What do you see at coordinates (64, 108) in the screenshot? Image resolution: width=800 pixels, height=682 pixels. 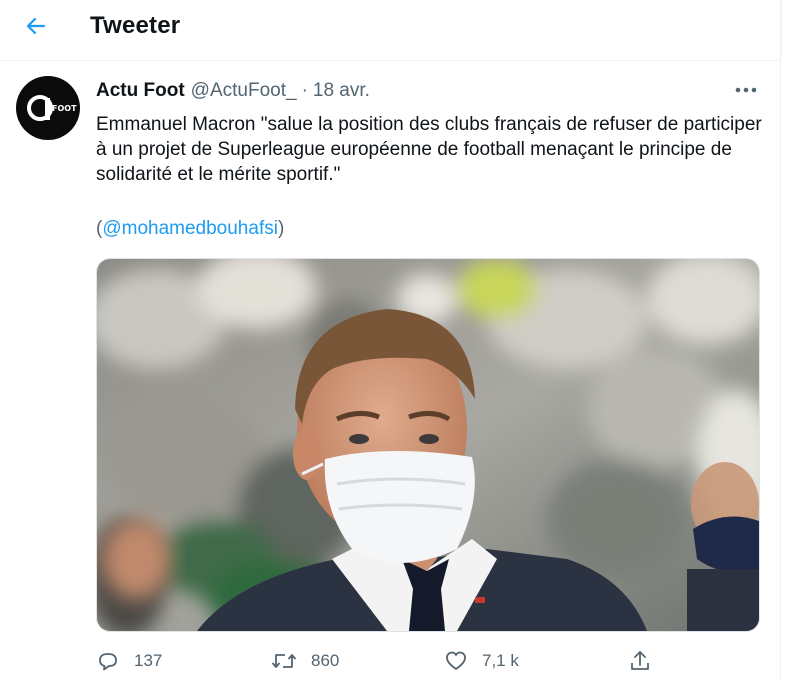 I see `avatar-logo-text: FOOT` at bounding box center [64, 108].